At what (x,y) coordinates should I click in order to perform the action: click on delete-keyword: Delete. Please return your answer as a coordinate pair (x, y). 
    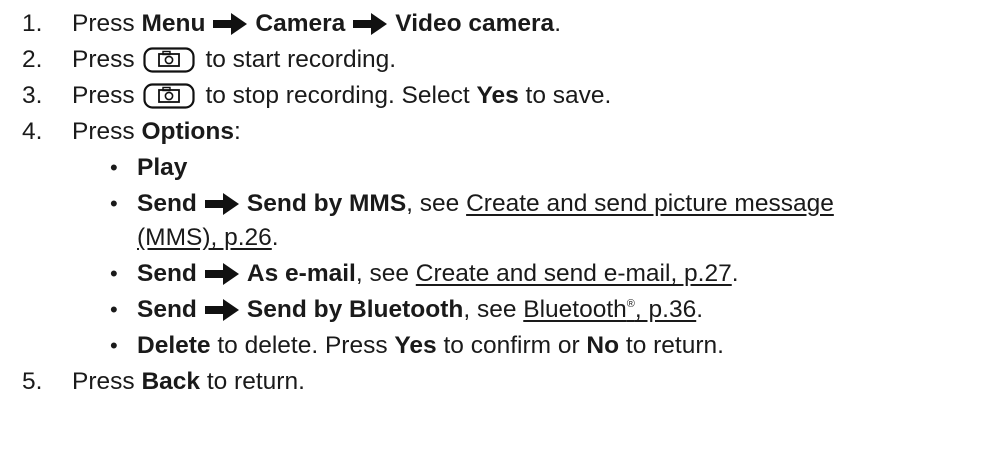
    Looking at the image, I should click on (174, 345).